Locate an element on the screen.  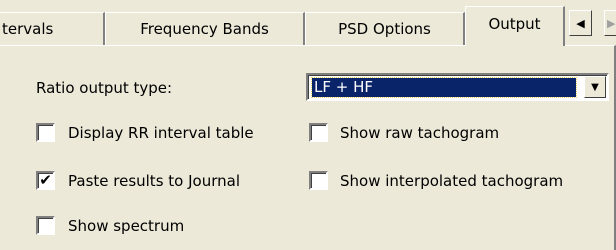
tab-scroll-right-button: ▶ is located at coordinates (610, 23).